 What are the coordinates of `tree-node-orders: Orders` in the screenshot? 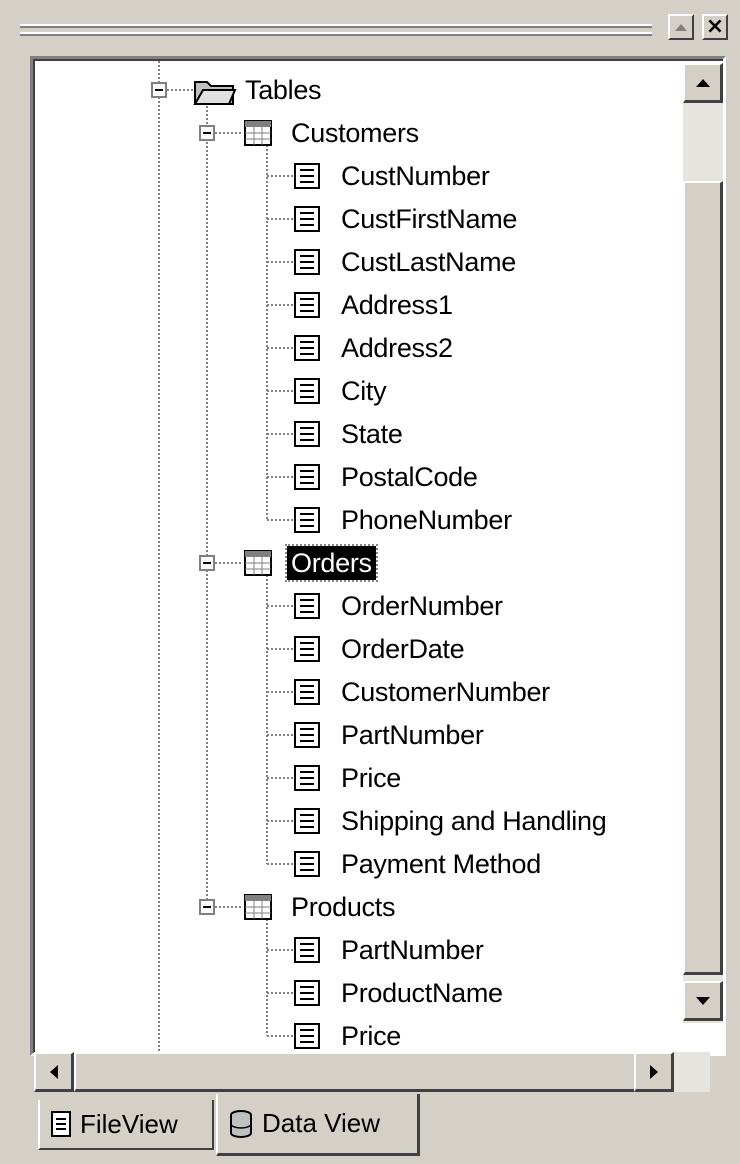 It's located at (331, 563).